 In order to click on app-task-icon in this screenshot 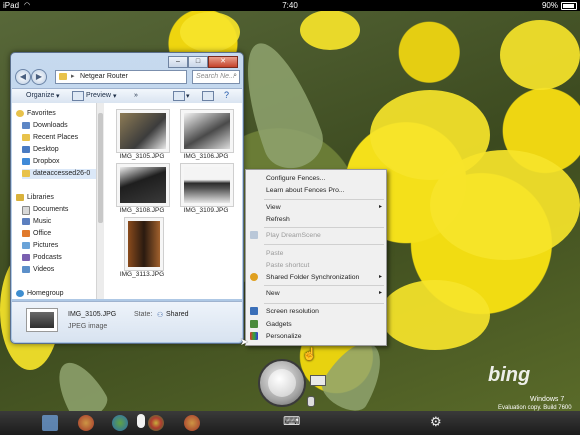, I will do `click(120, 423)`.